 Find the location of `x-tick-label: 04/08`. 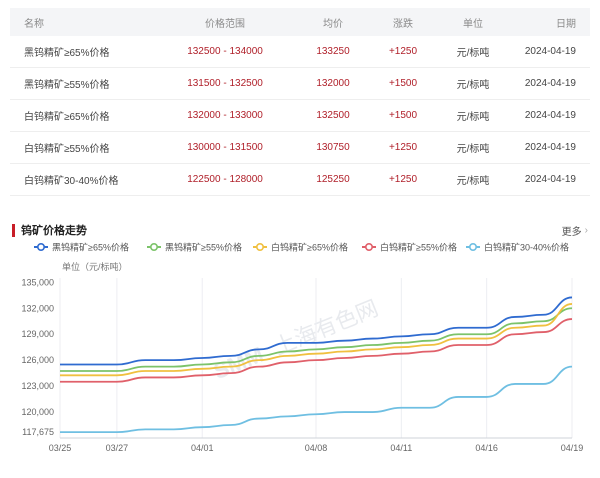

x-tick-label: 04/08 is located at coordinates (316, 448).